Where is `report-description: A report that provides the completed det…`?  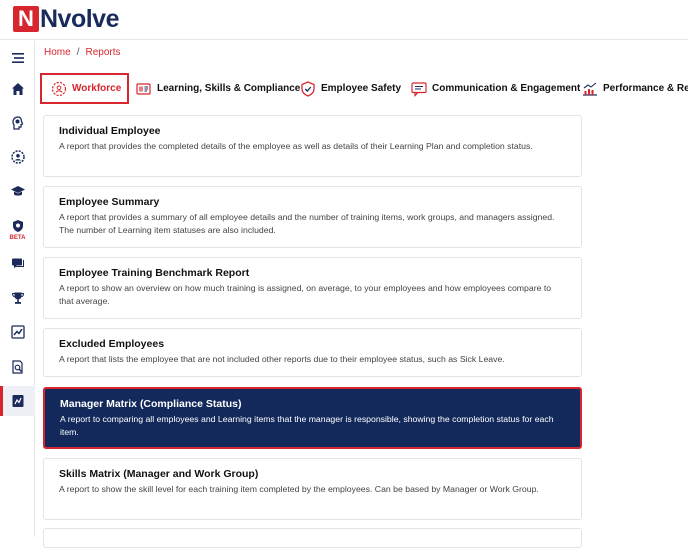 report-description: A report that provides the completed det… is located at coordinates (296, 146).